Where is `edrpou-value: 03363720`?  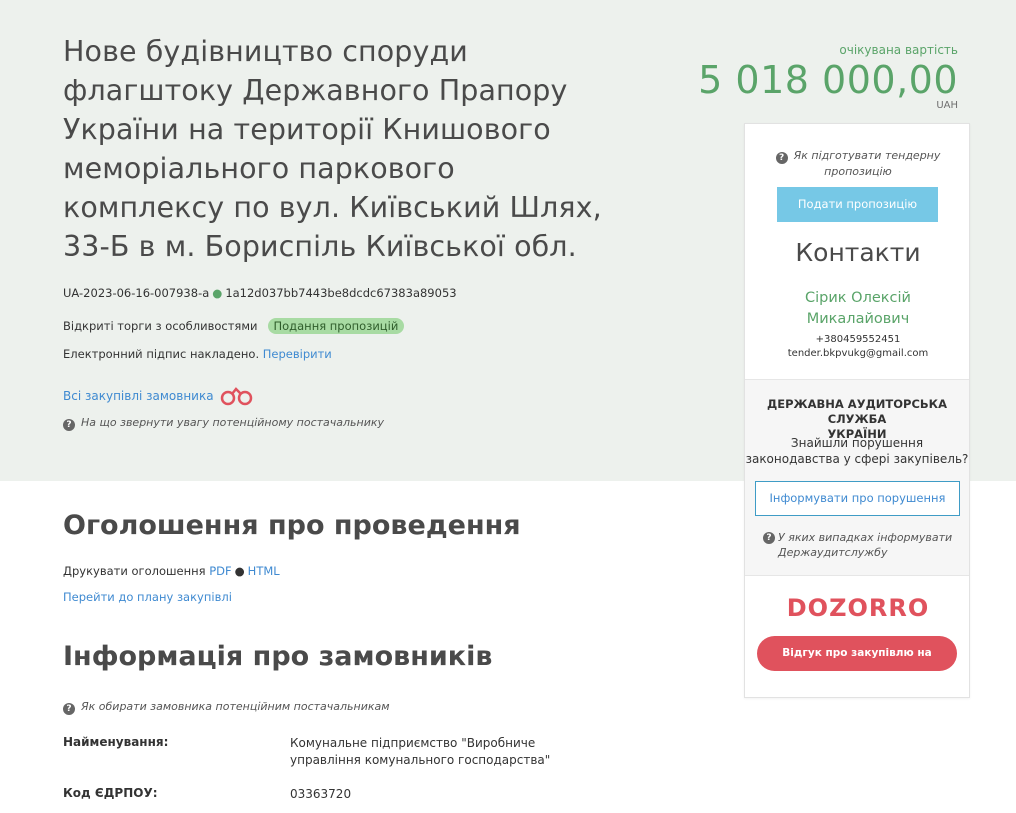 edrpou-value: 03363720 is located at coordinates (321, 794).